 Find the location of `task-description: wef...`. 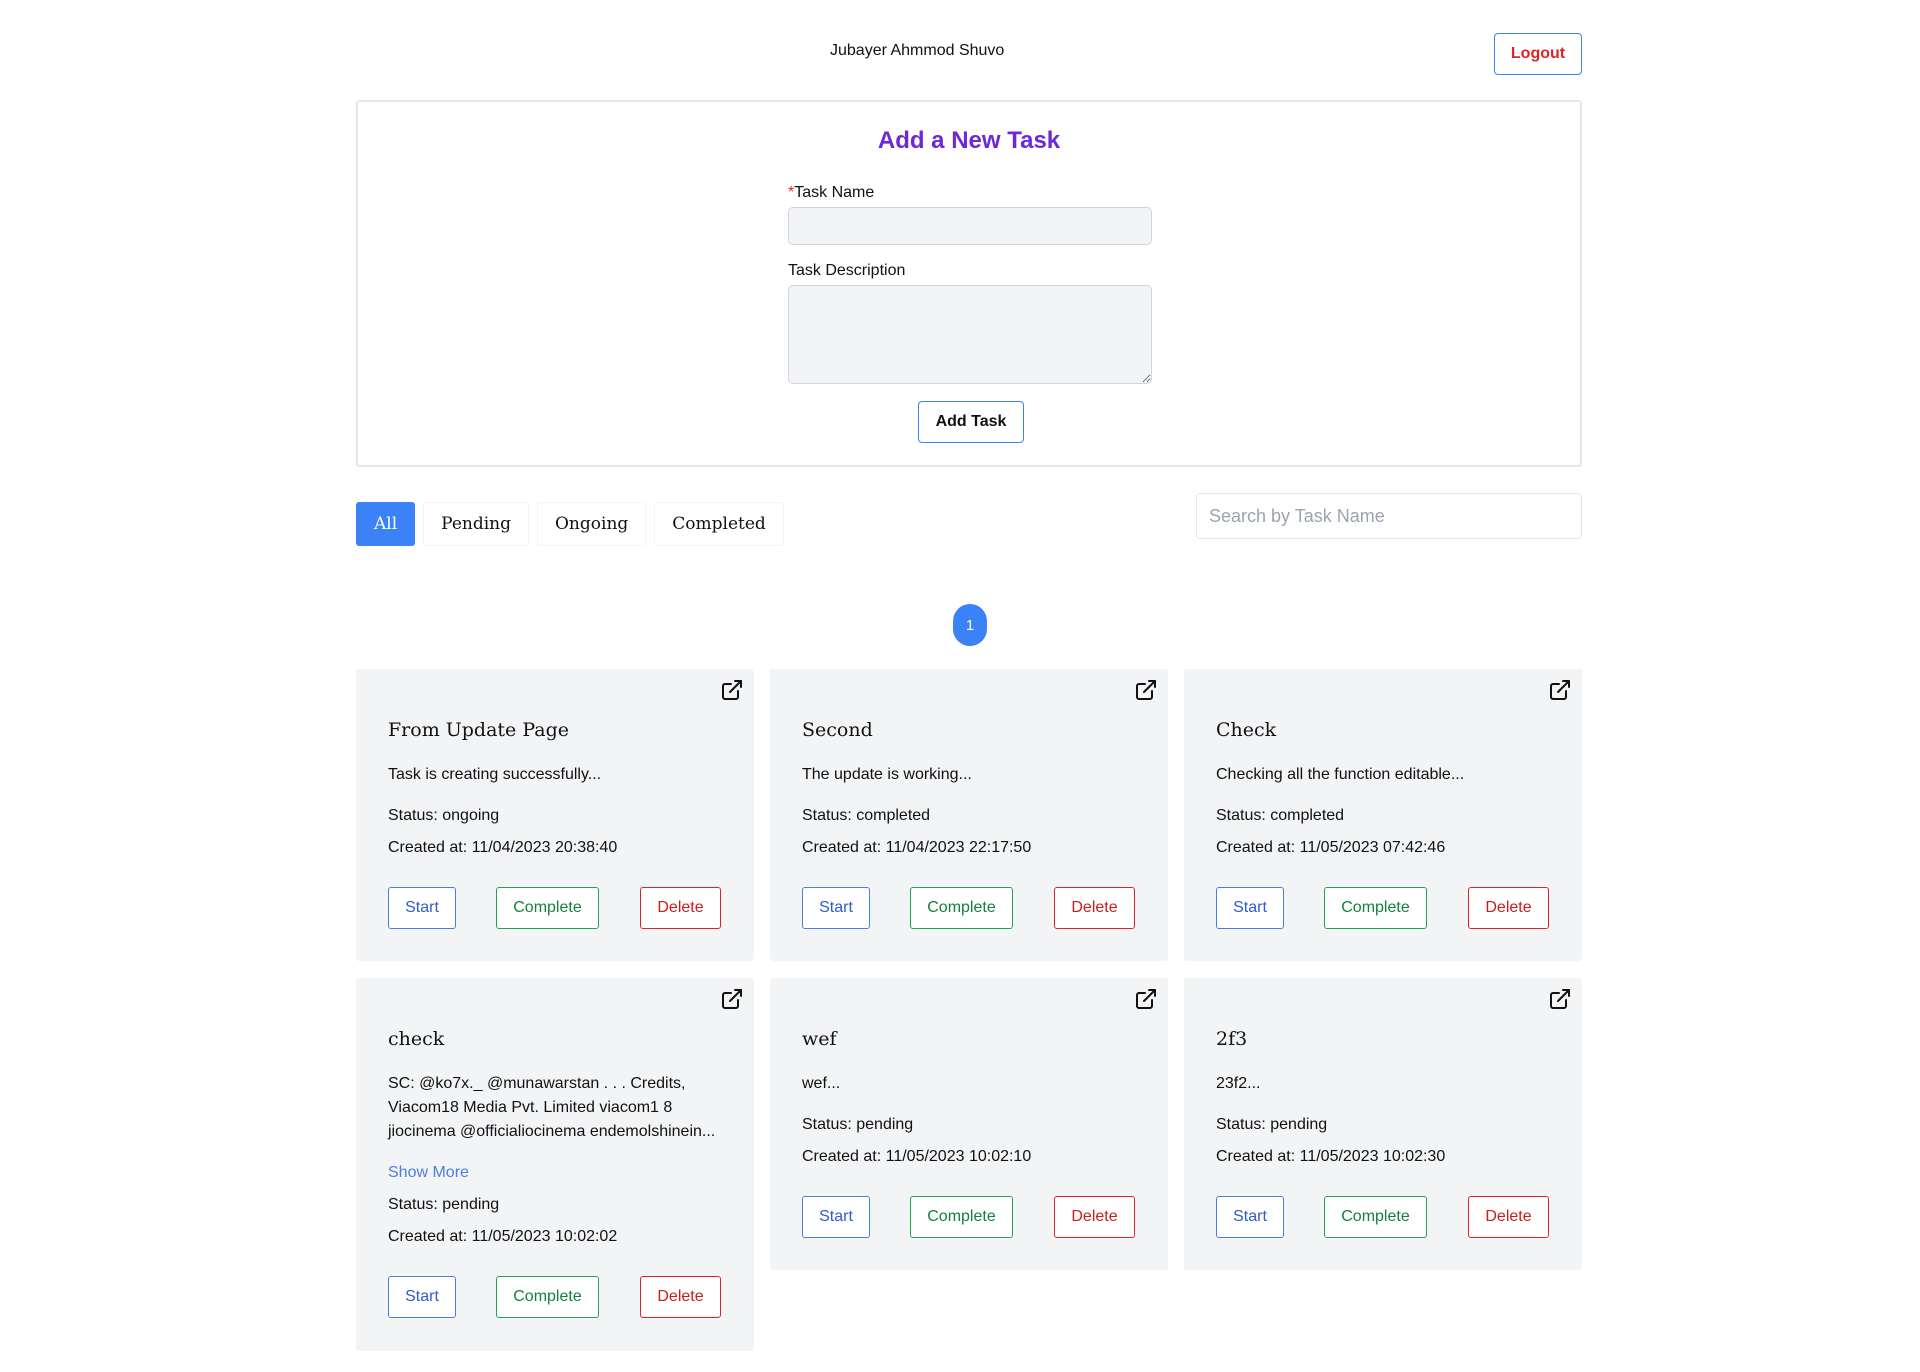

task-description: wef... is located at coordinates (821, 1083).